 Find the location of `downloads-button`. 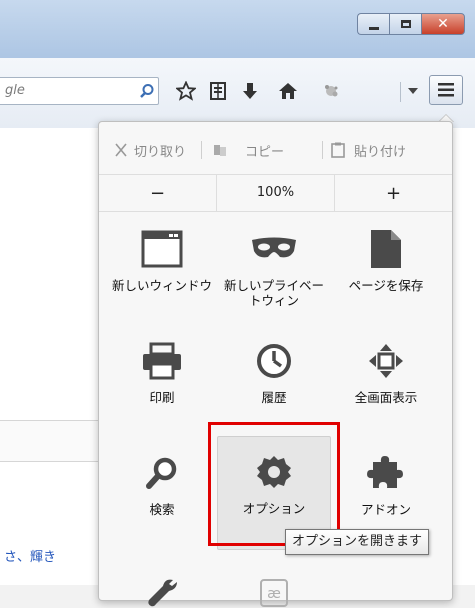

downloads-button is located at coordinates (250, 91).